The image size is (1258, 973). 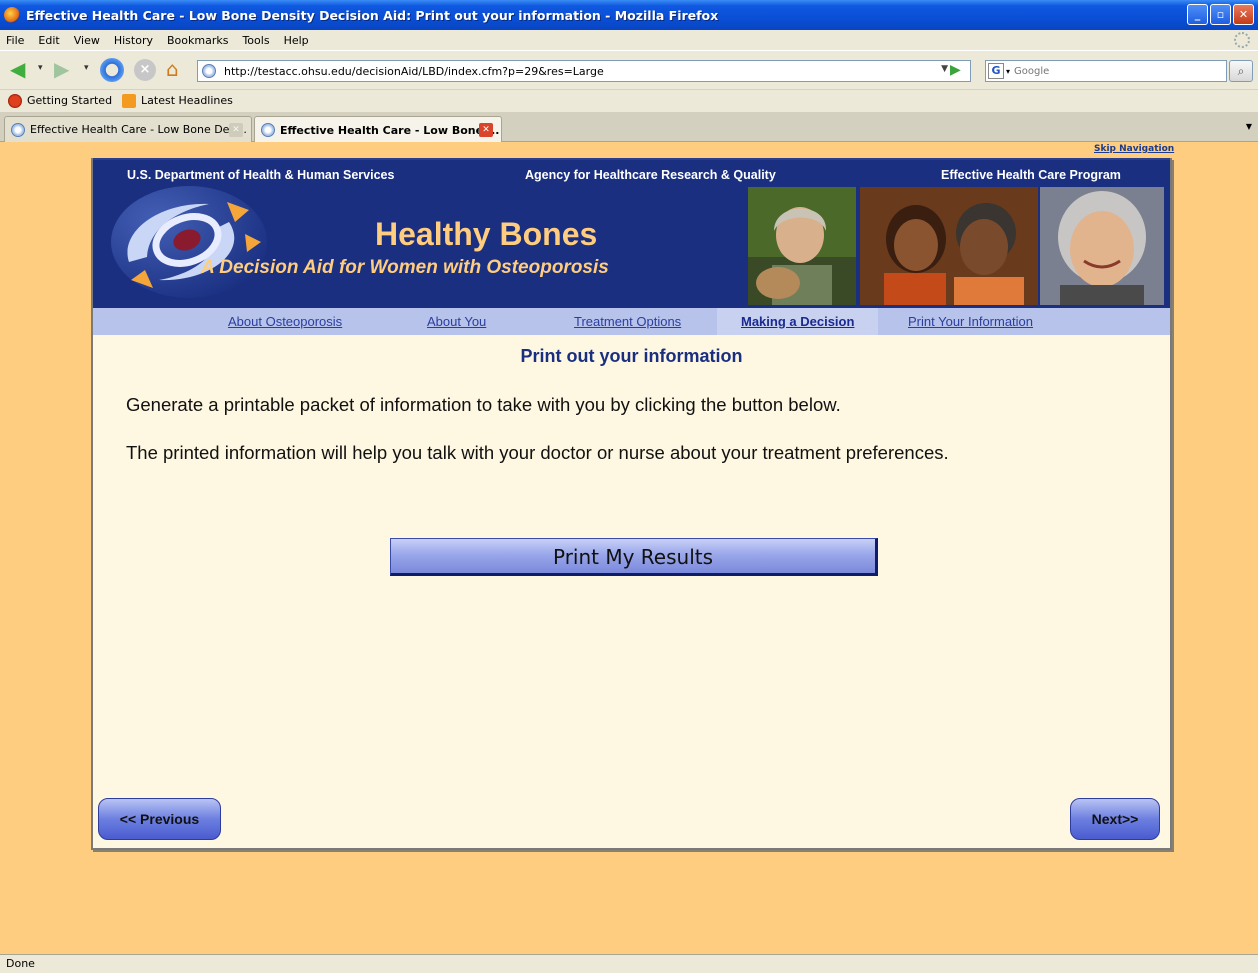 I want to click on maximize-button: ▫, so click(x=1220, y=14).